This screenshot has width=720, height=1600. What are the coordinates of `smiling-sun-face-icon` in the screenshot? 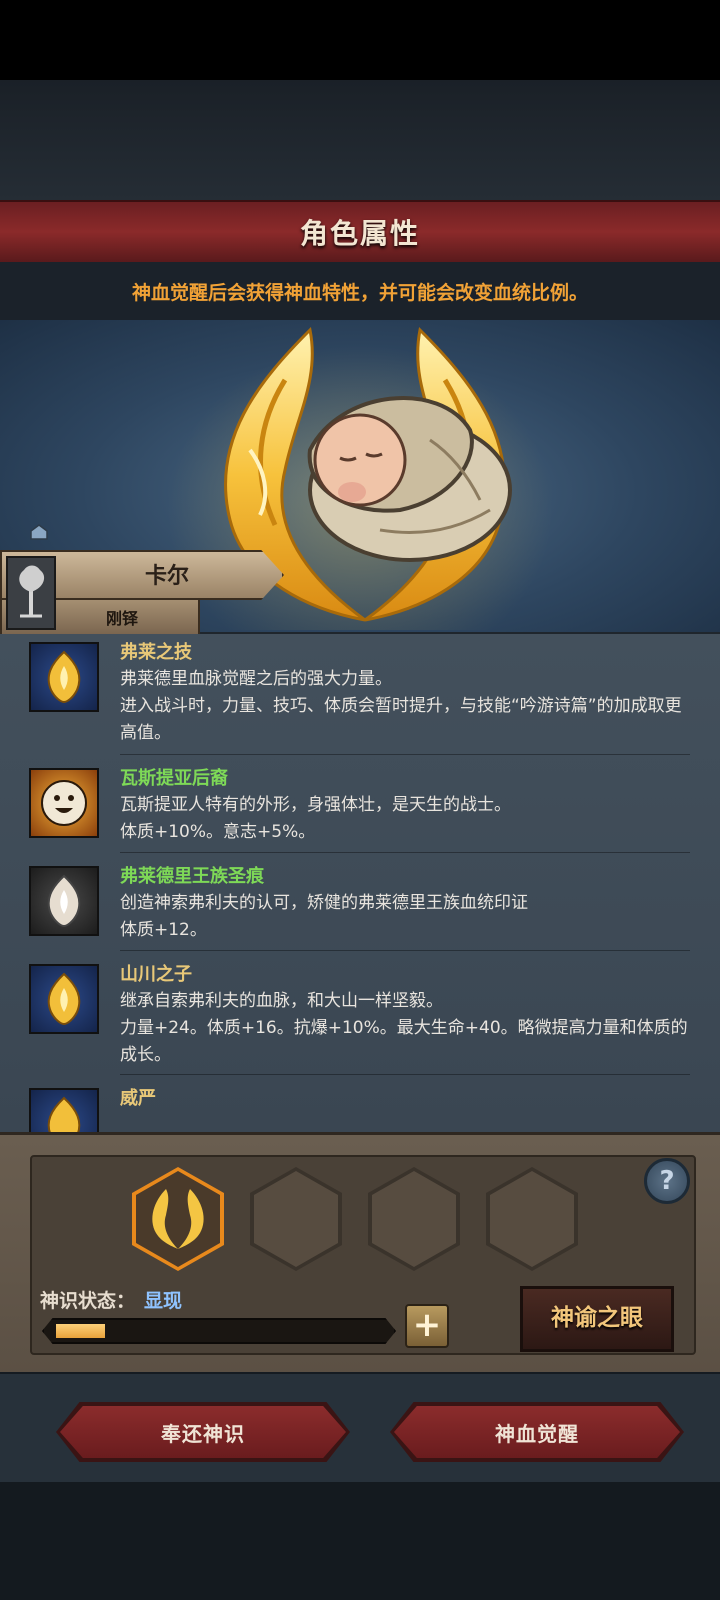 It's located at (64, 803).